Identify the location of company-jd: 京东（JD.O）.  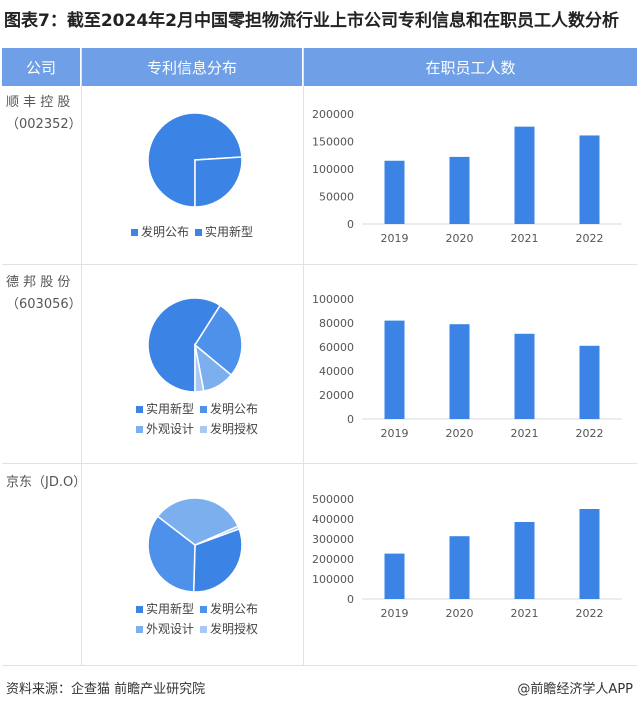
(46, 483).